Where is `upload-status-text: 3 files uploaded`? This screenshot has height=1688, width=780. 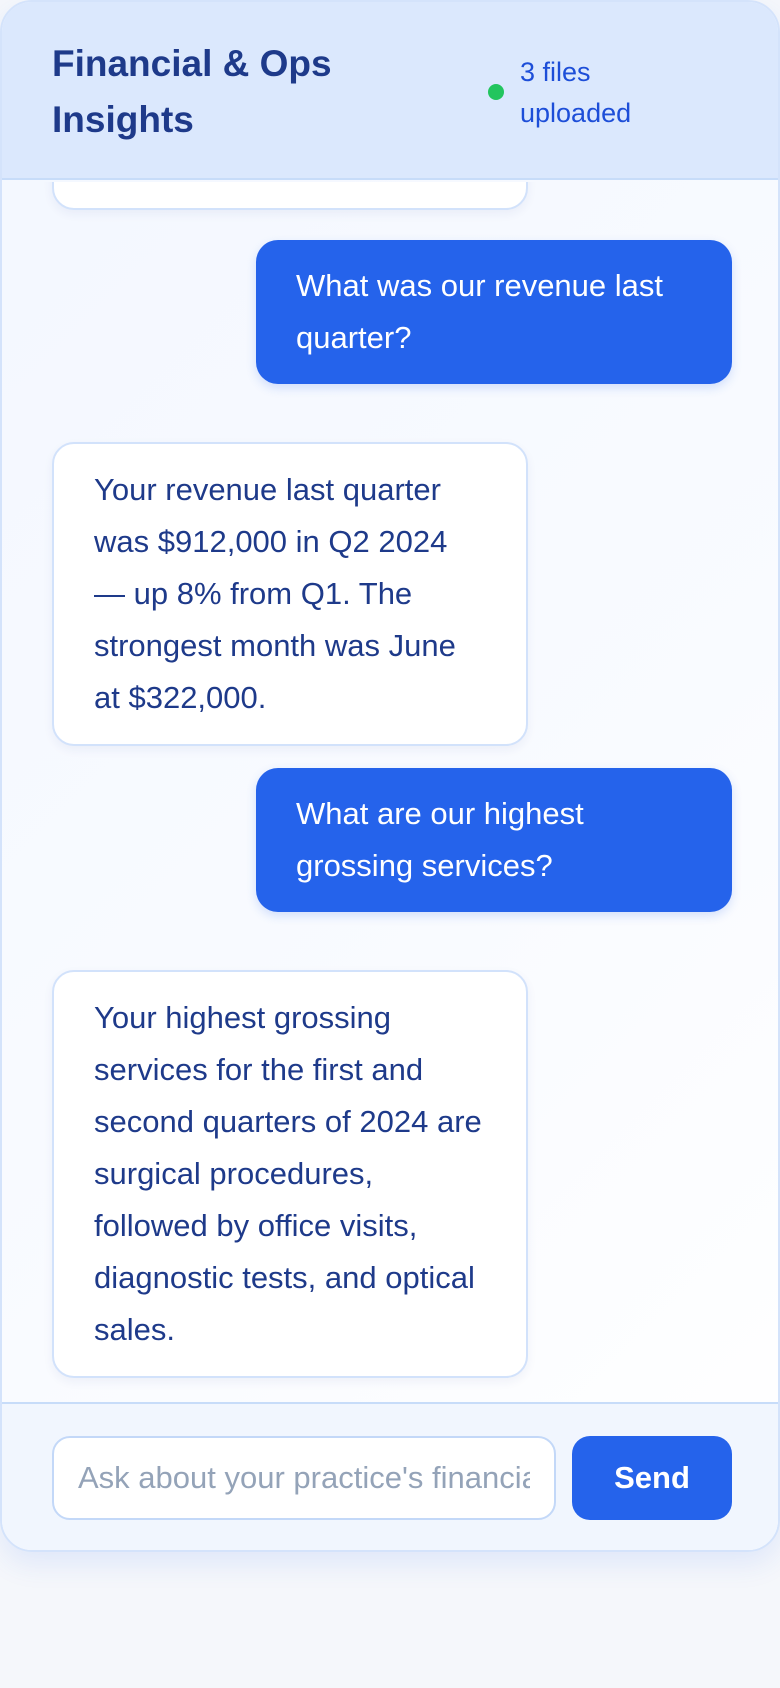
upload-status-text: 3 files uploaded is located at coordinates (576, 92).